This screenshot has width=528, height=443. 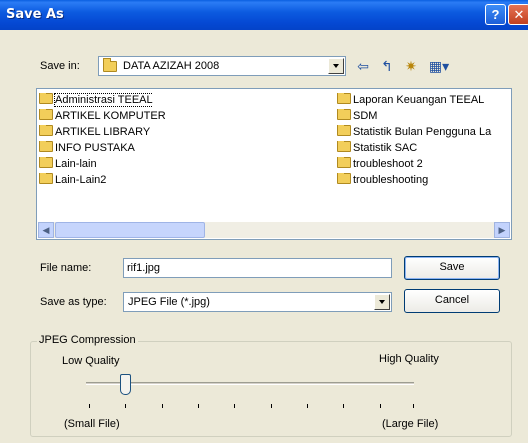 I want to click on jpeg-compression-title: JPEG Compression, so click(x=87, y=340).